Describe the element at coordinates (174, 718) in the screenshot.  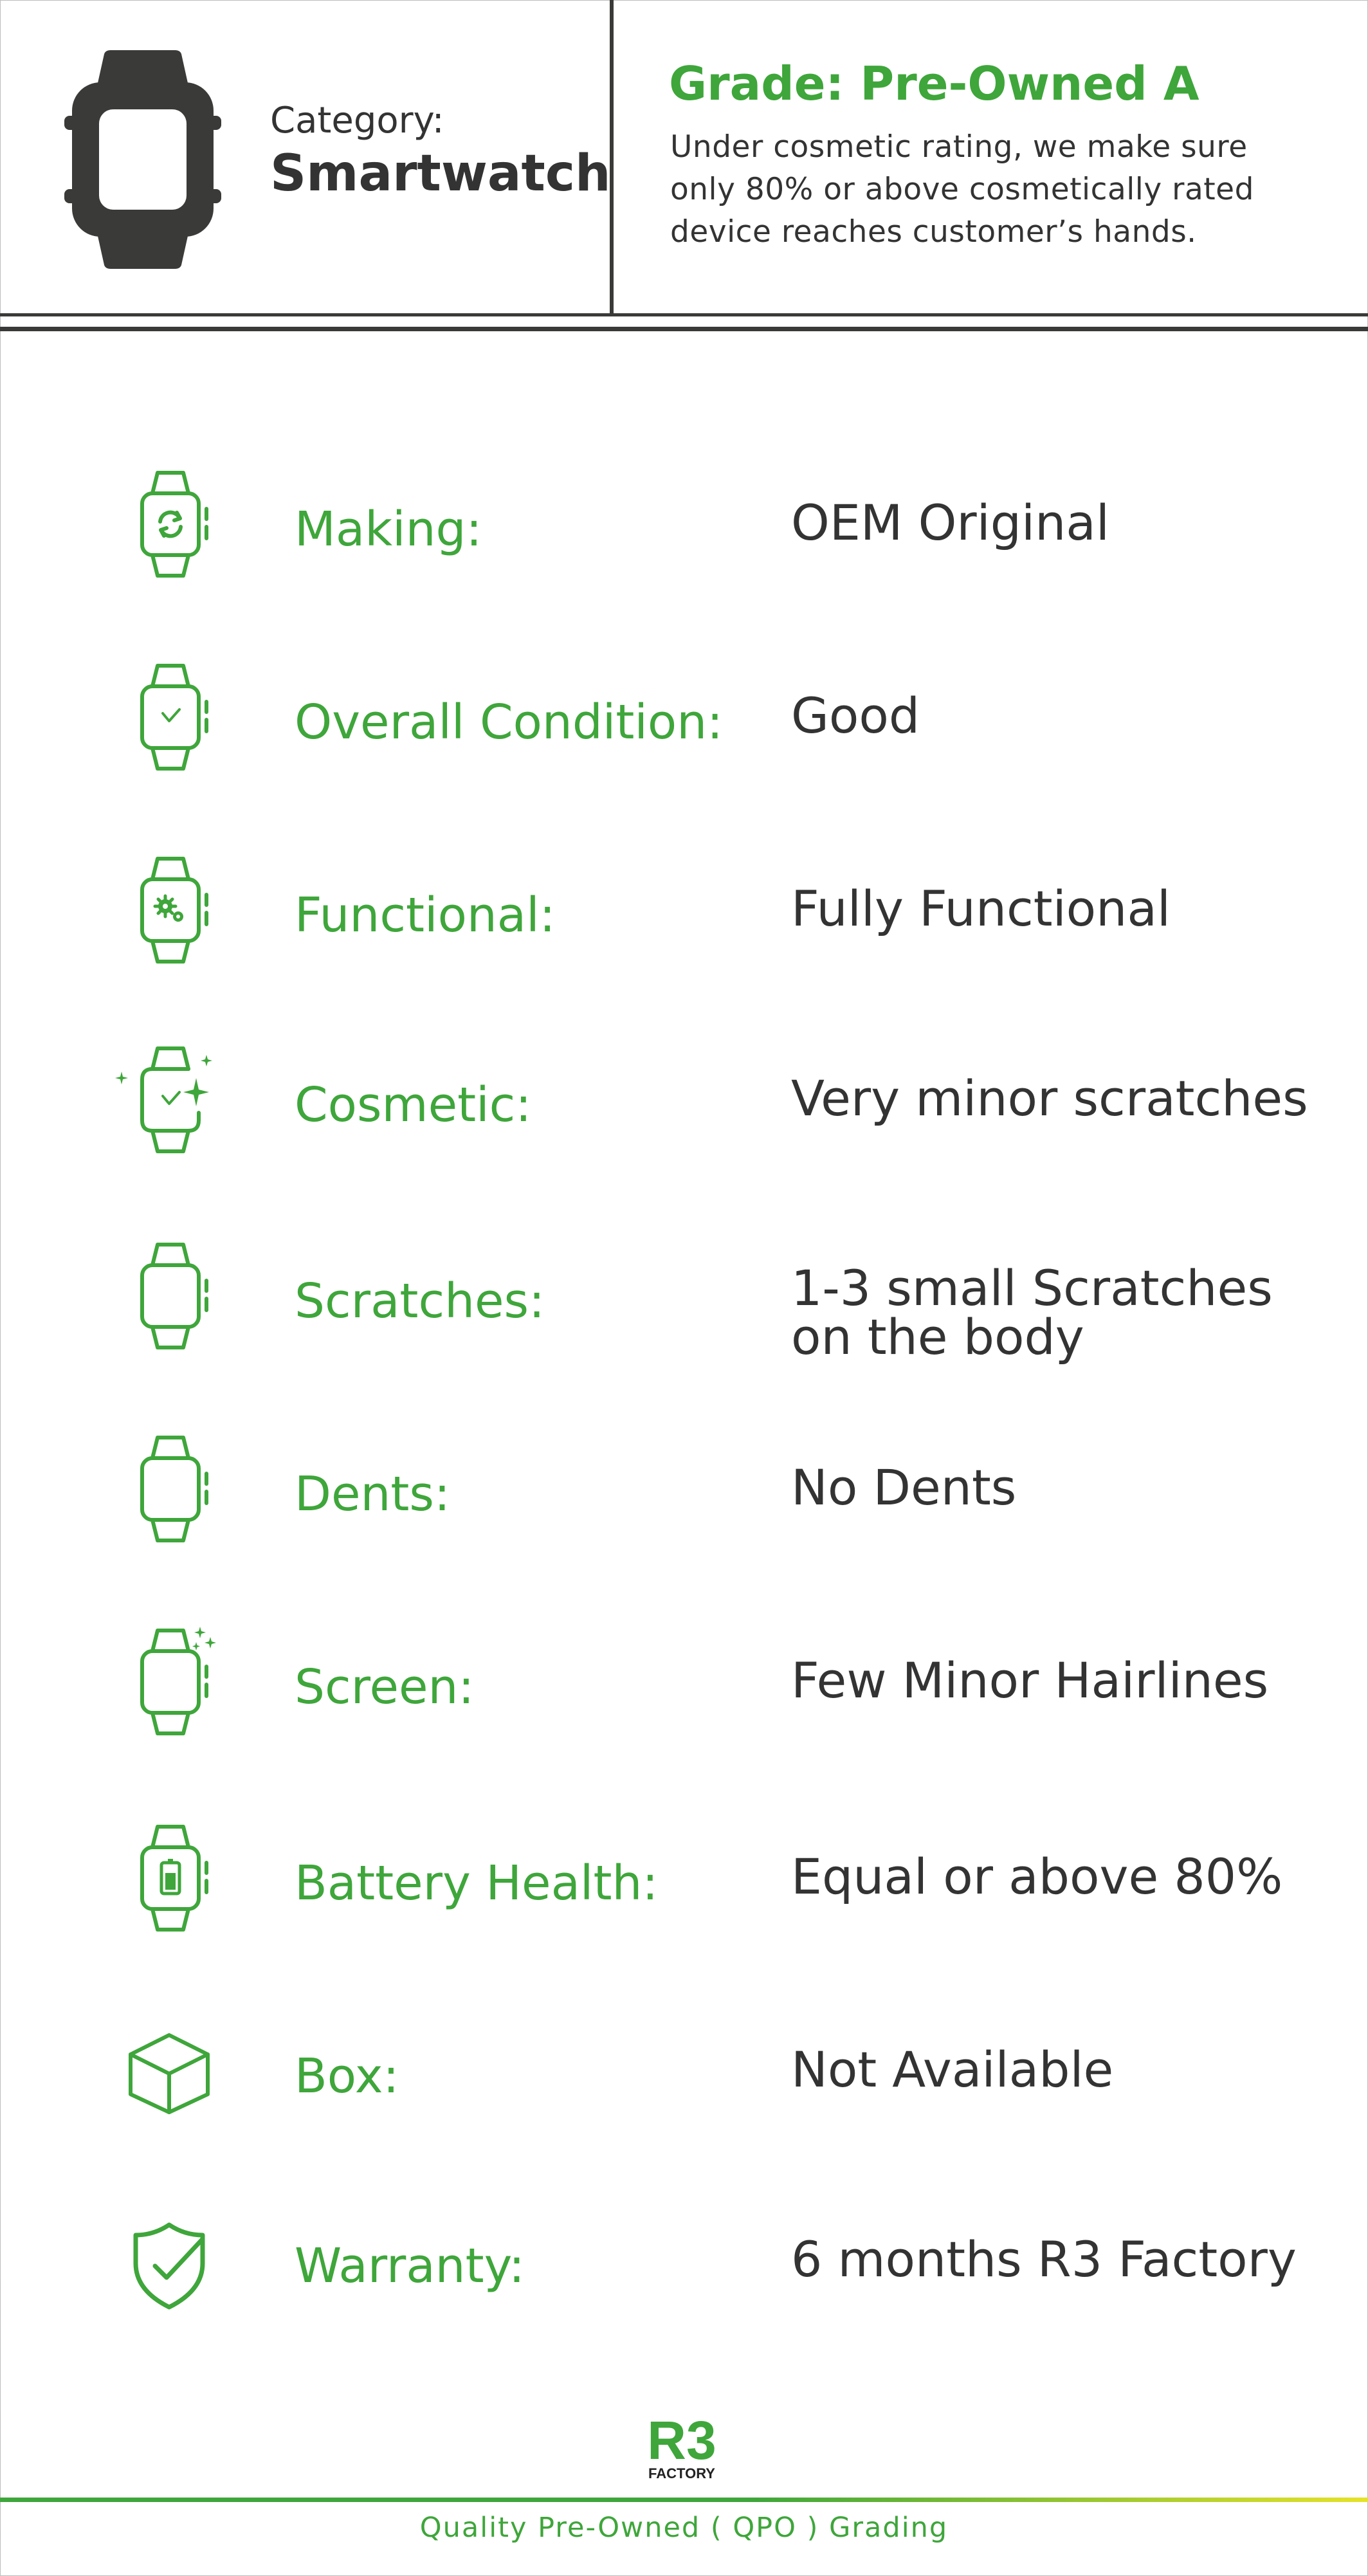
I see `watch-check-icon` at that location.